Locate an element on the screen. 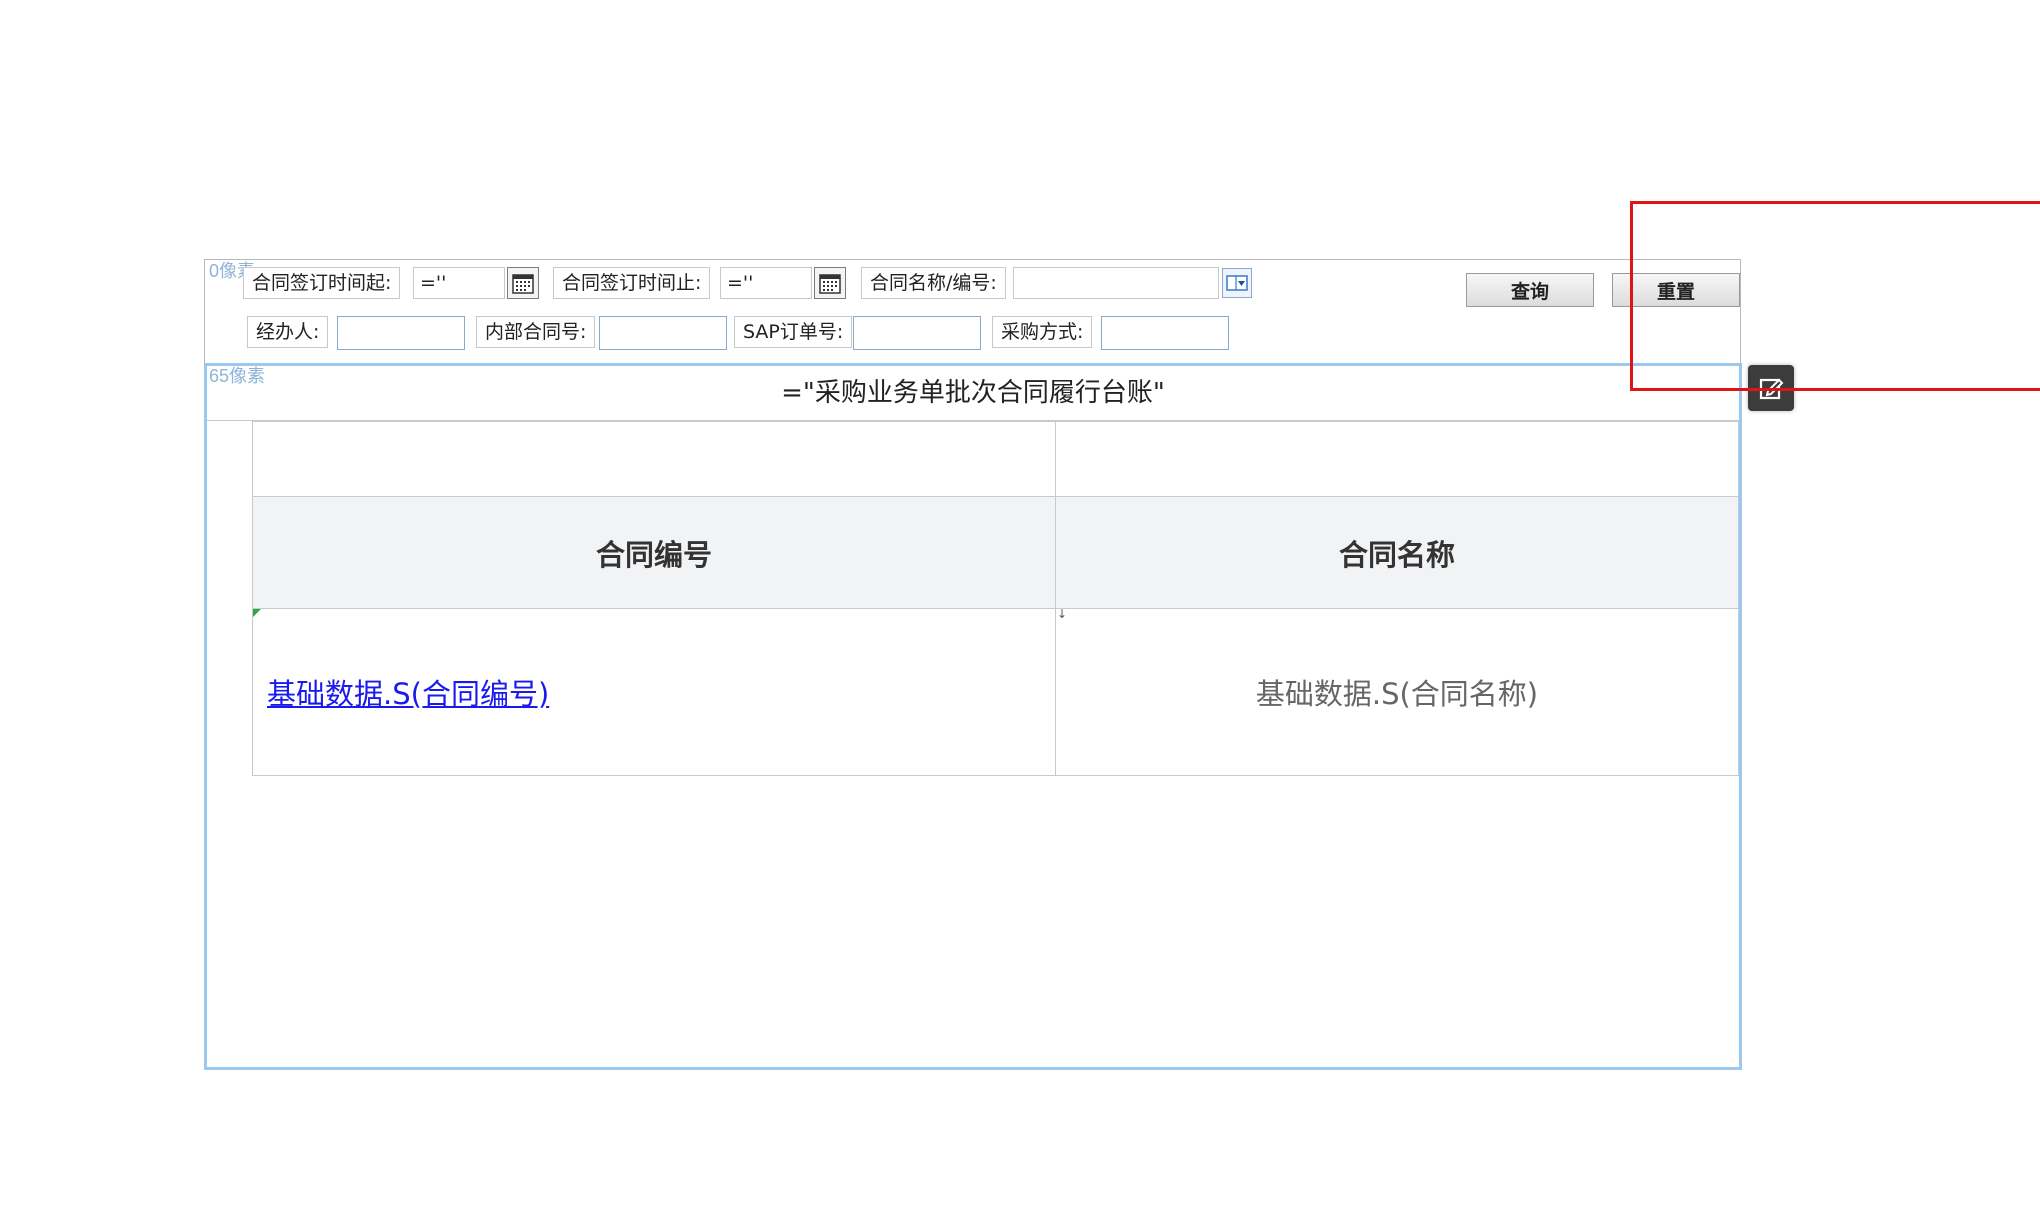  contract-name-input is located at coordinates (1116, 283).